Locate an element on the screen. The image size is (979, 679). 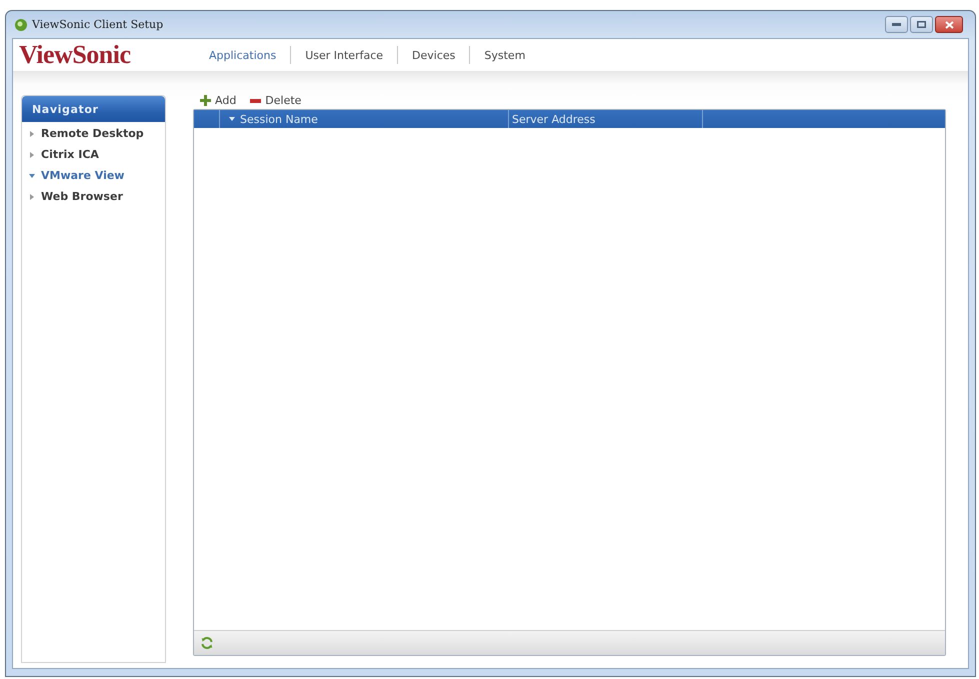
close-button is located at coordinates (949, 24).